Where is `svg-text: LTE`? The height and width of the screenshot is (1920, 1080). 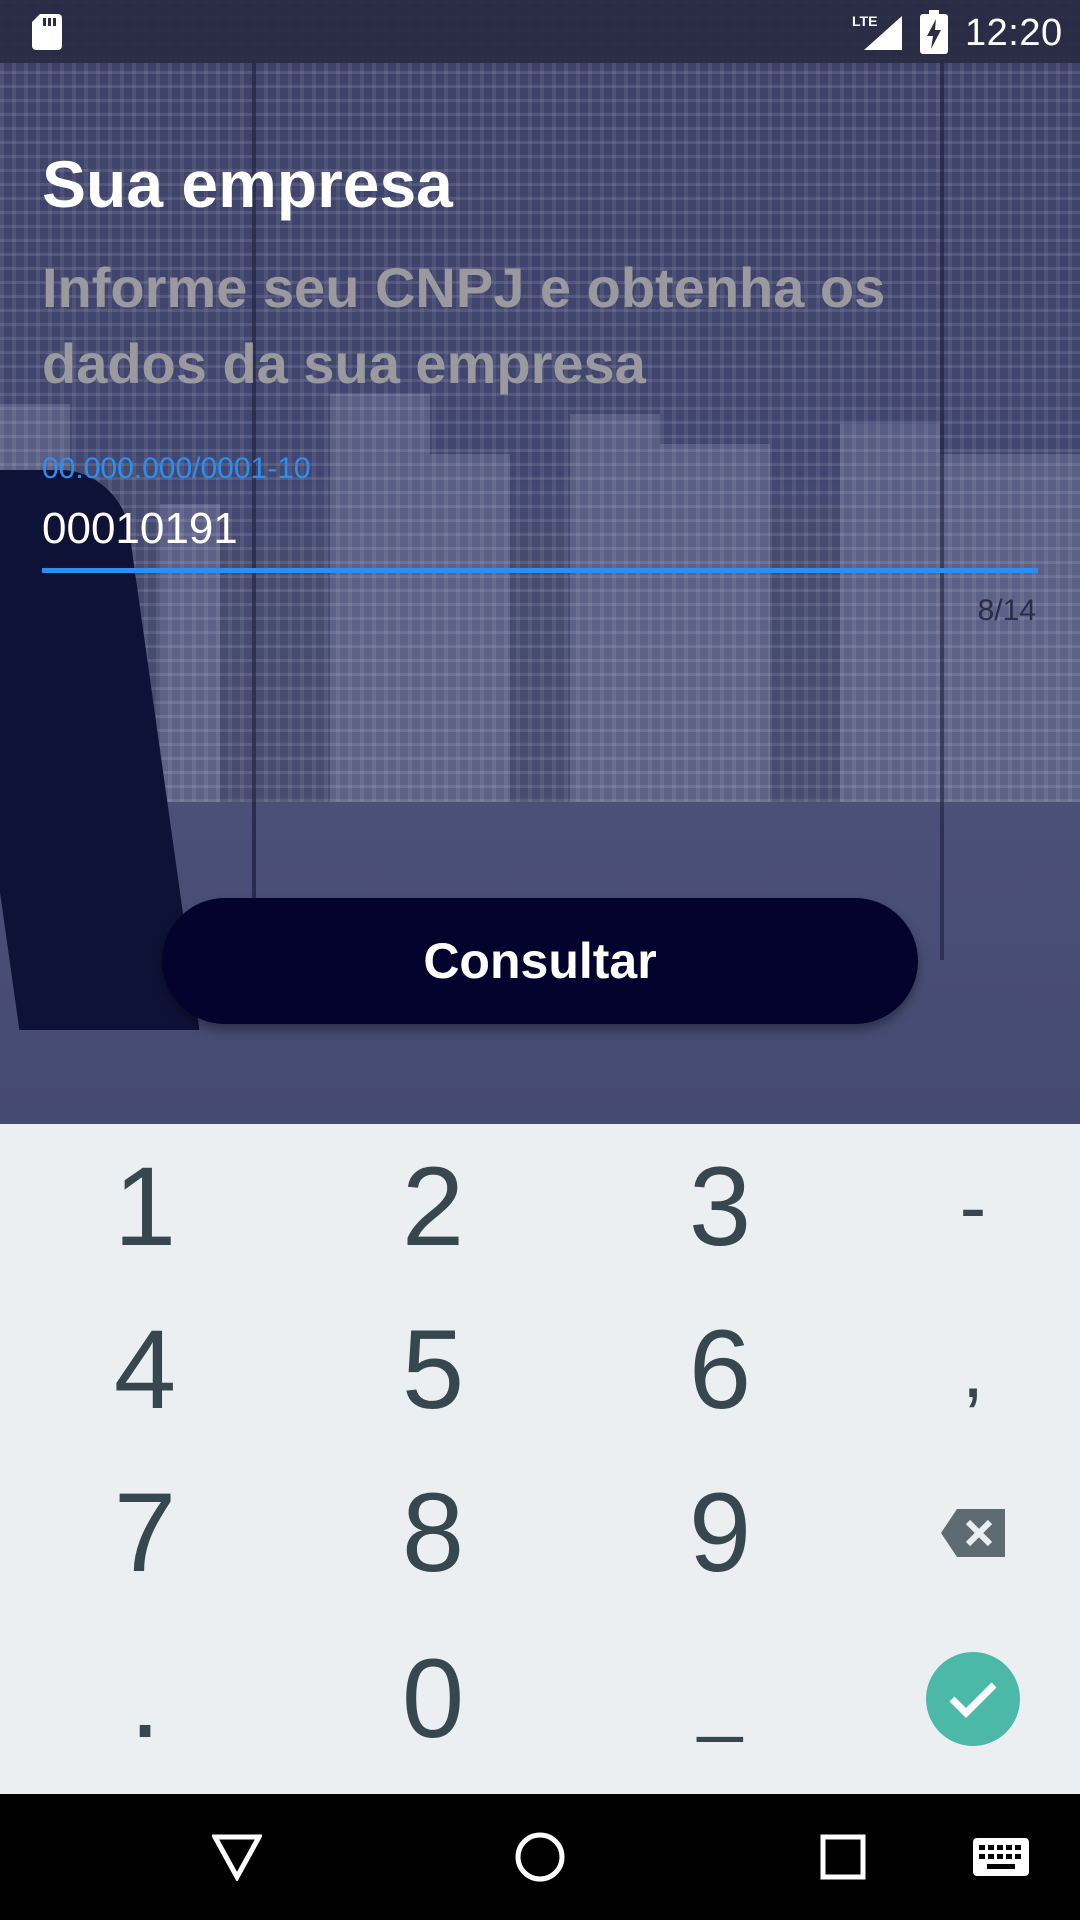
svg-text: LTE is located at coordinates (864, 21).